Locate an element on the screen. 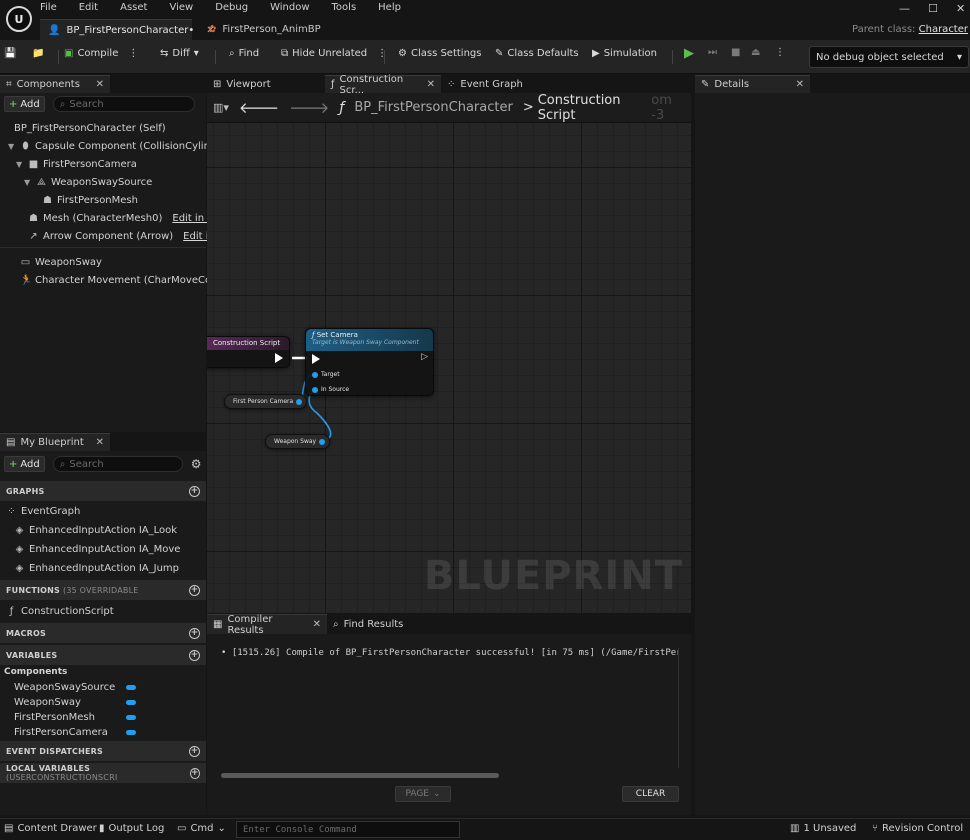 Image resolution: width=970 pixels, height=840 pixels. more-options-icon: ⋮ is located at coordinates (382, 53).